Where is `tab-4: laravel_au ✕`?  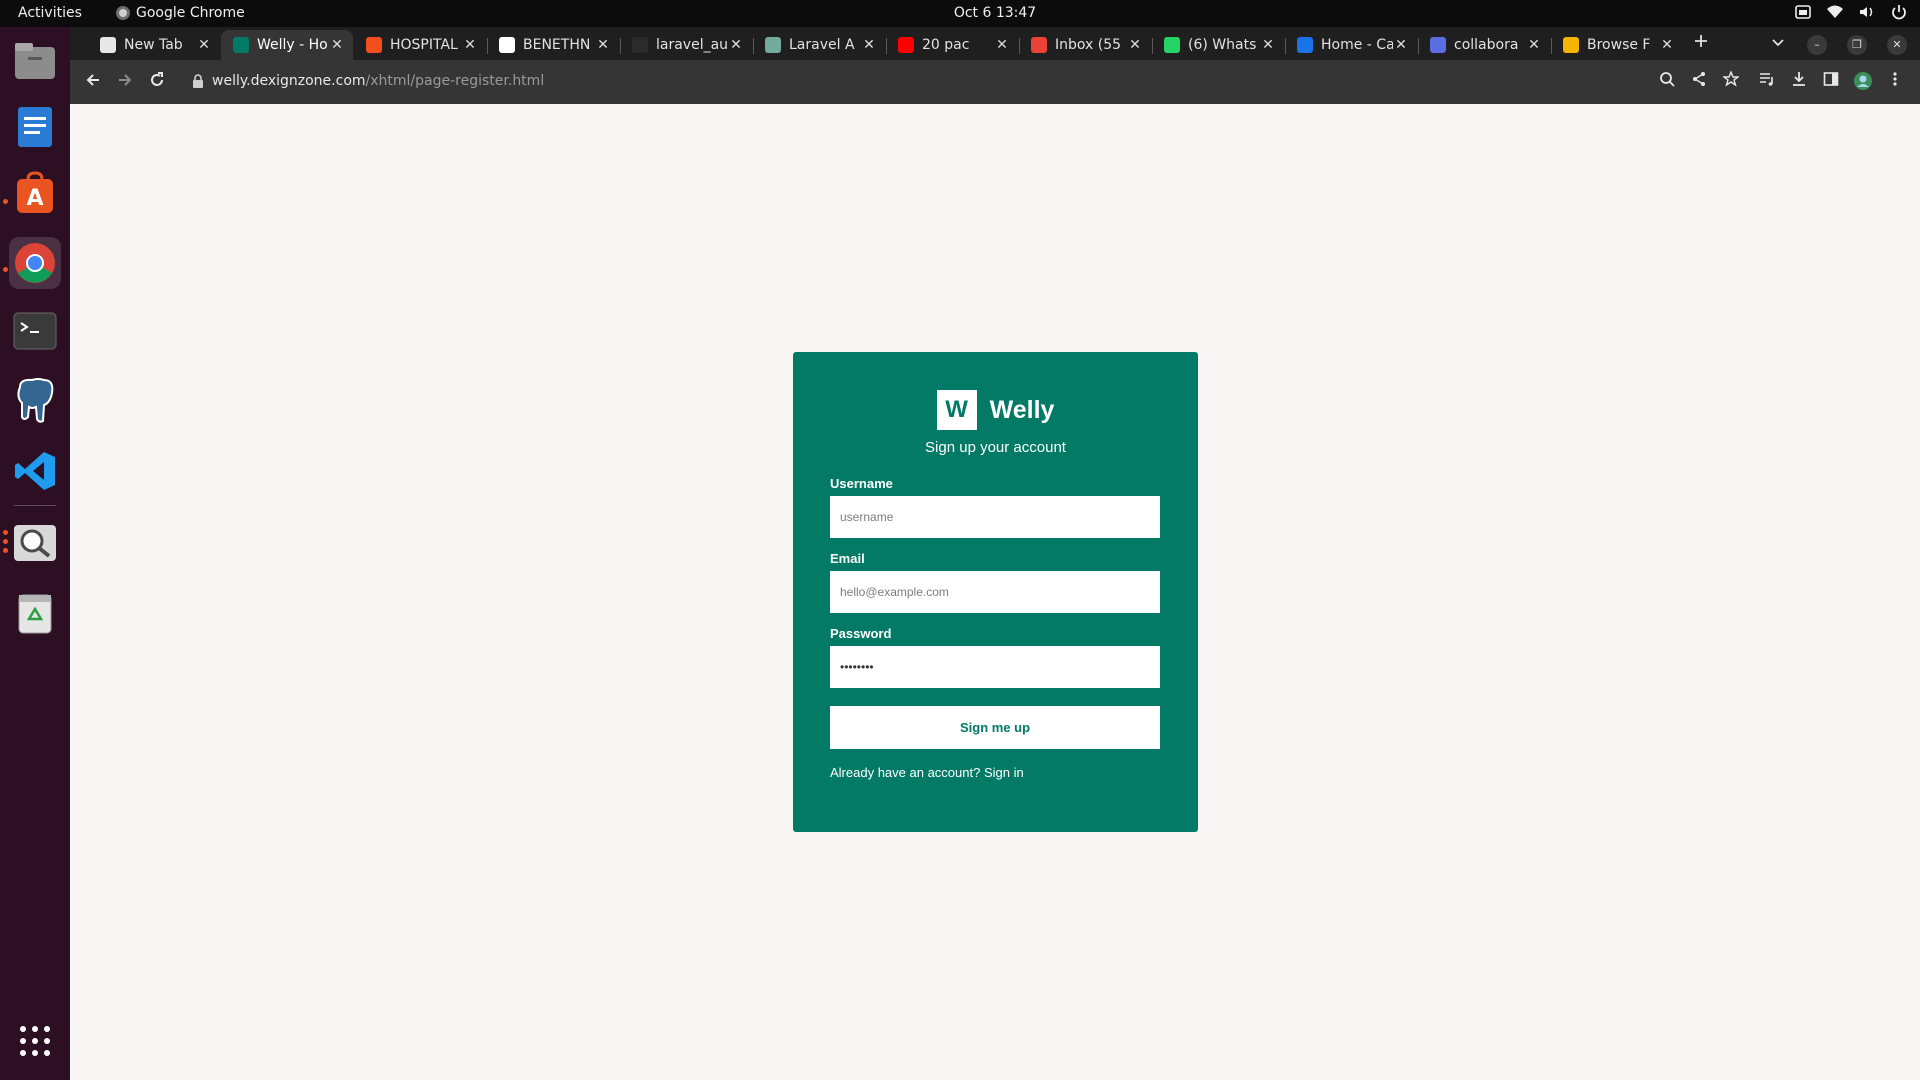 tab-4: laravel_au ✕ is located at coordinates (686, 45).